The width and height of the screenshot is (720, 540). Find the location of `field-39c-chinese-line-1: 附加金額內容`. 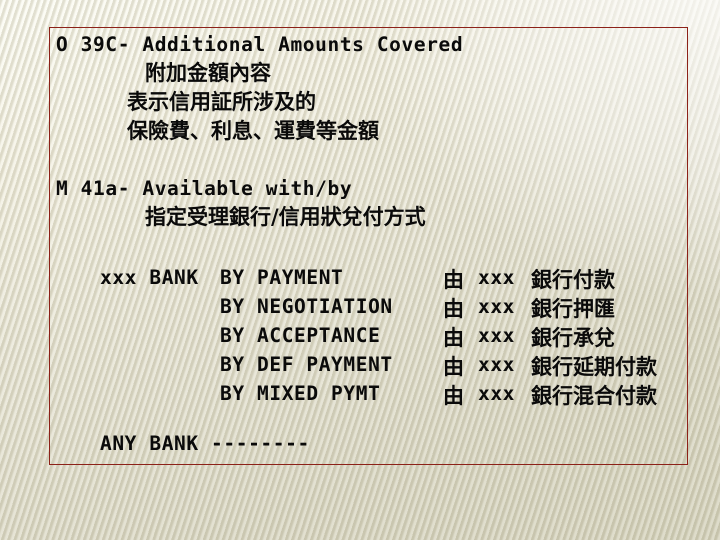

field-39c-chinese-line-1: 附加金額內容 is located at coordinates (208, 73).